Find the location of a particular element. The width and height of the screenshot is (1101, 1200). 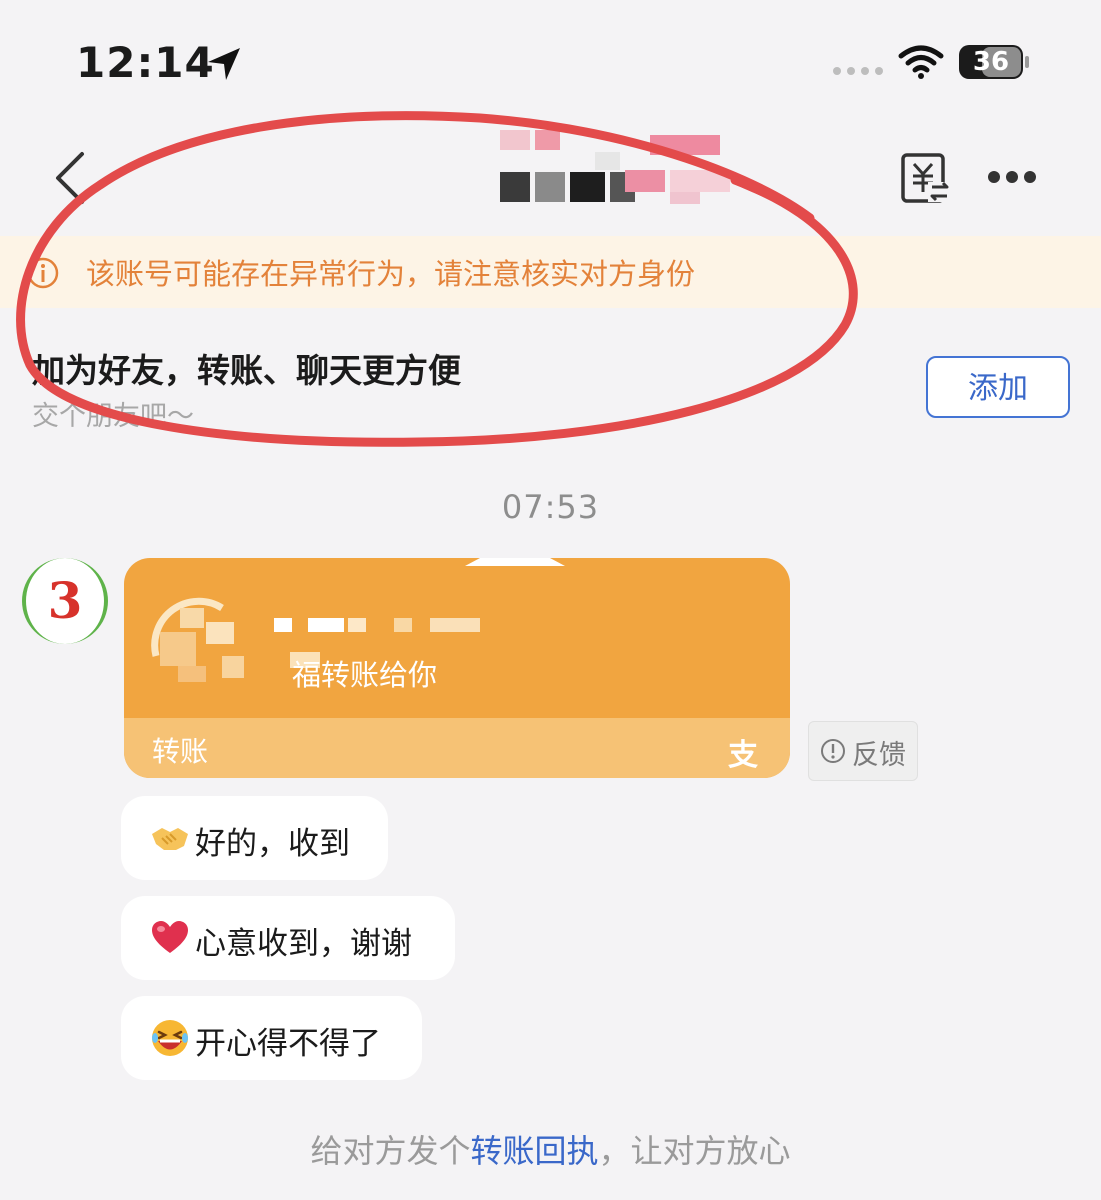

message-text: 心意收到，谢谢 is located at coordinates (303, 944).